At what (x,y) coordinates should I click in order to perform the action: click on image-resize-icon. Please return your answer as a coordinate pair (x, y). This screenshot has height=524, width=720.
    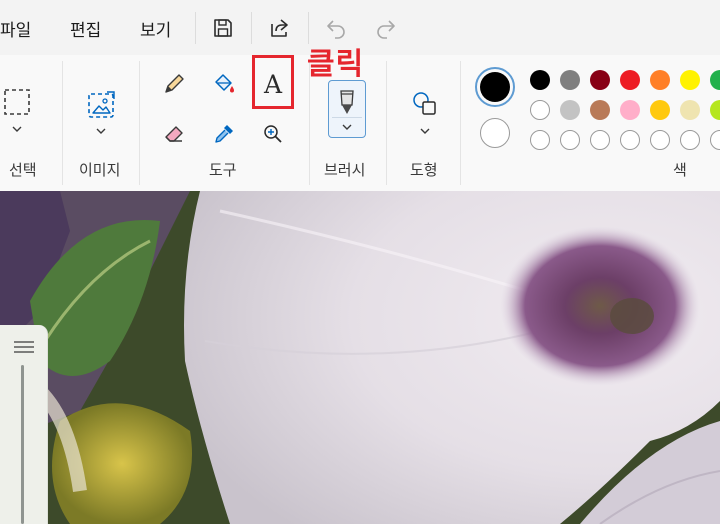
    Looking at the image, I should click on (101, 104).